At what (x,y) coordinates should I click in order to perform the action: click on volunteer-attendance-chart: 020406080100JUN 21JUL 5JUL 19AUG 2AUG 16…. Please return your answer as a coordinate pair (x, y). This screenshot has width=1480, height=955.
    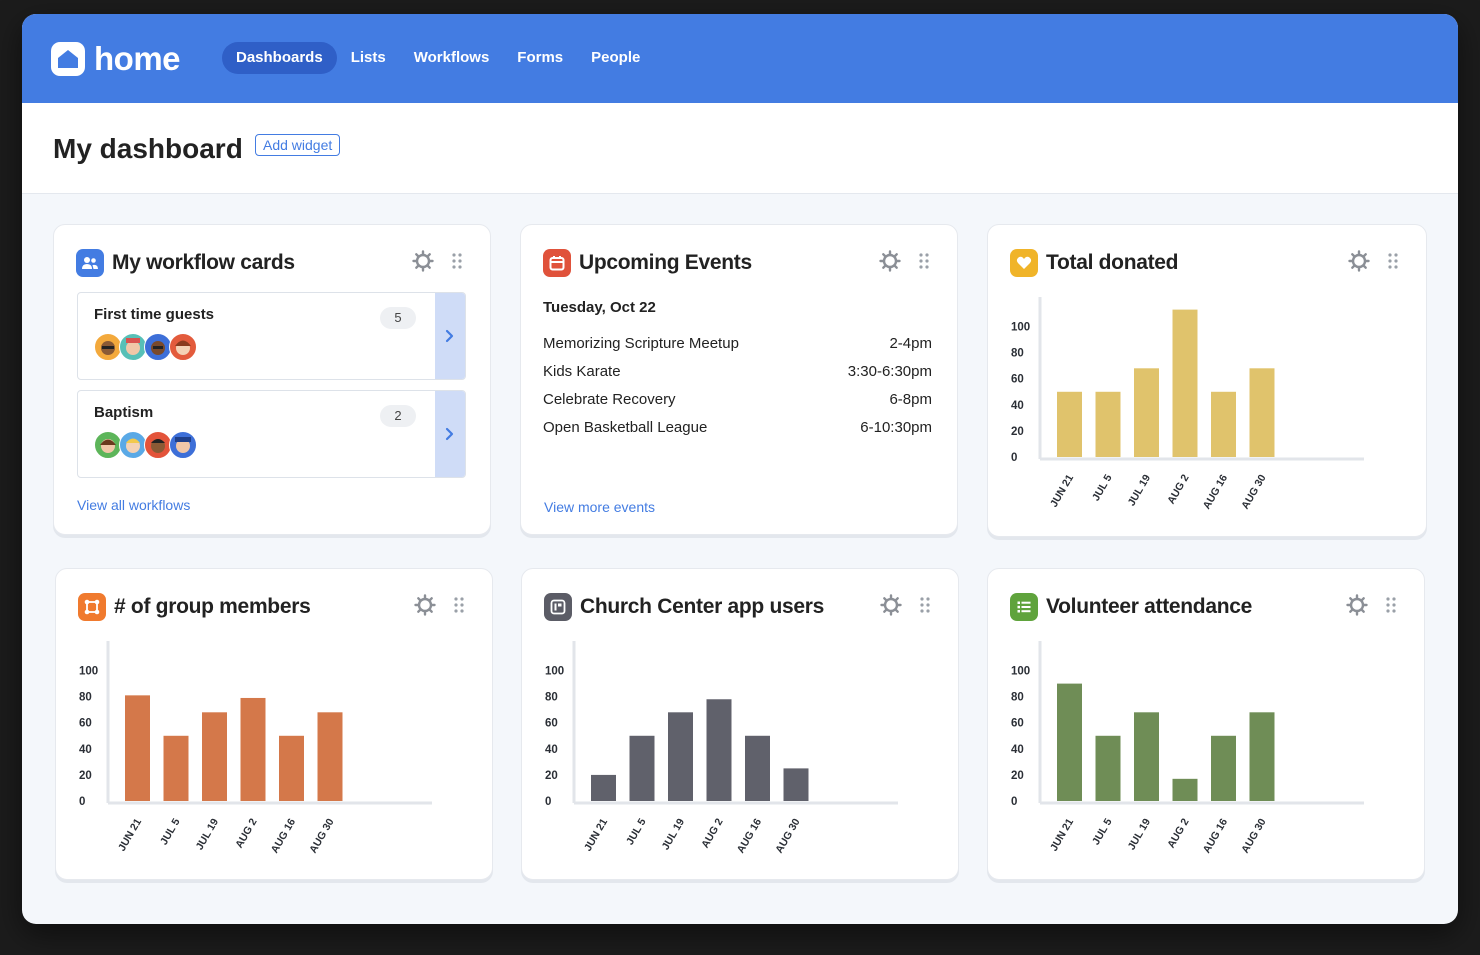
    Looking at the image, I should click on (1206, 724).